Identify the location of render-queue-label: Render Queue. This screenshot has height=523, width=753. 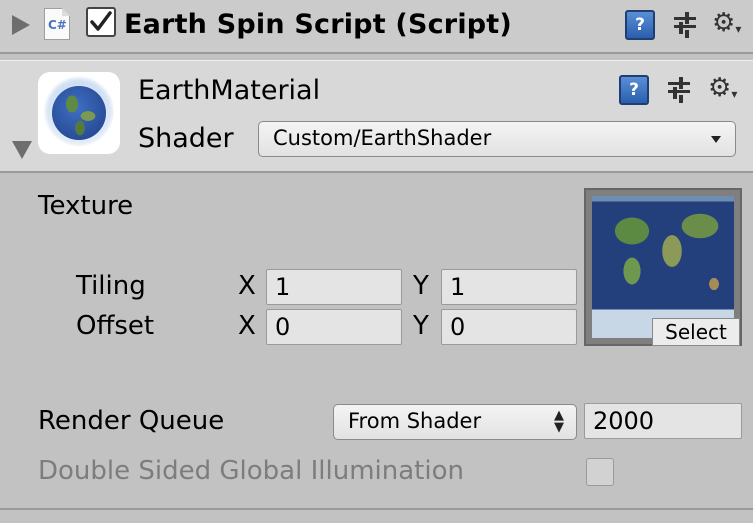
(131, 421).